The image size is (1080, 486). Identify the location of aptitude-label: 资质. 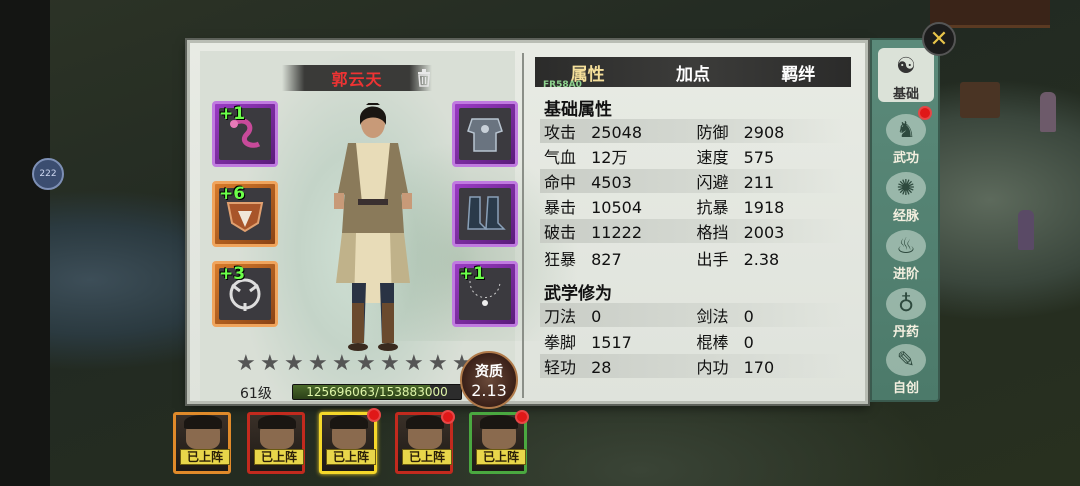
(489, 371).